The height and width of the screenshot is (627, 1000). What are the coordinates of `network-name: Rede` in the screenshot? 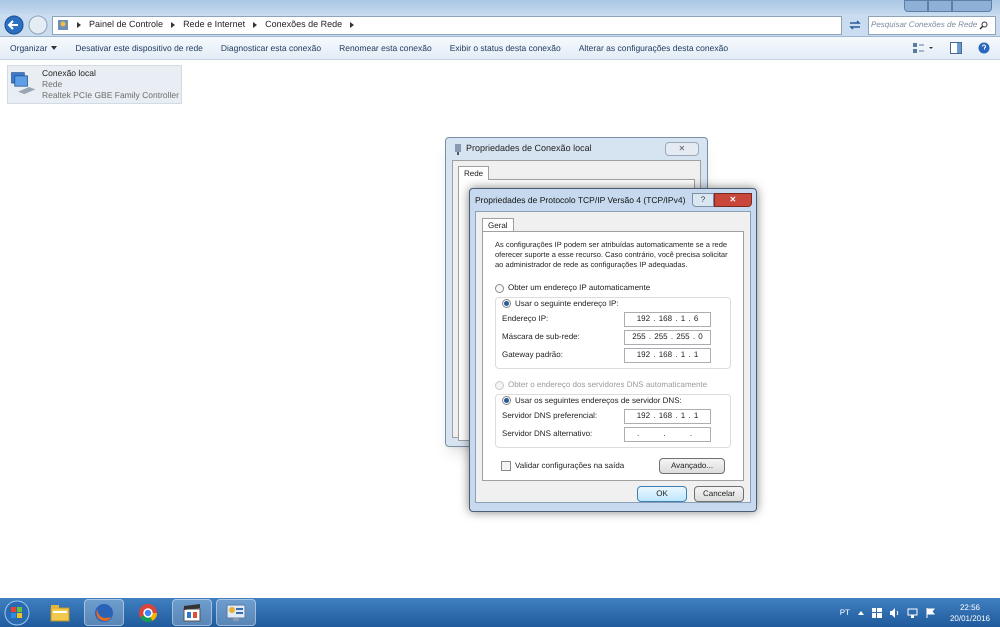 It's located at (53, 84).